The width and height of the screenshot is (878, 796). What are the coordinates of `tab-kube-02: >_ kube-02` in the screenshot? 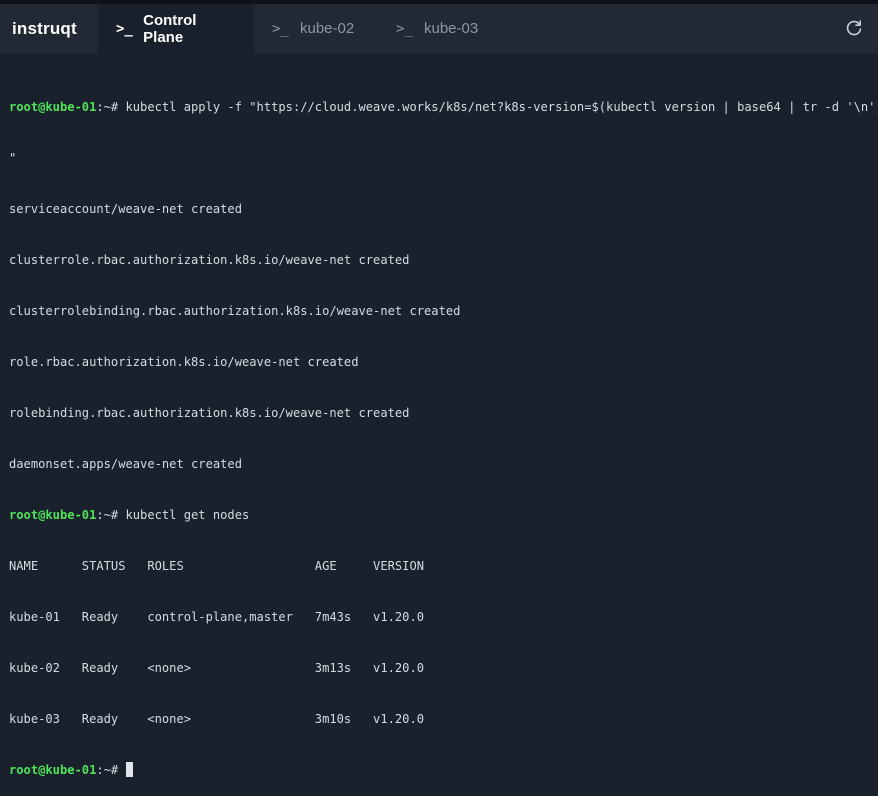 It's located at (316, 28).